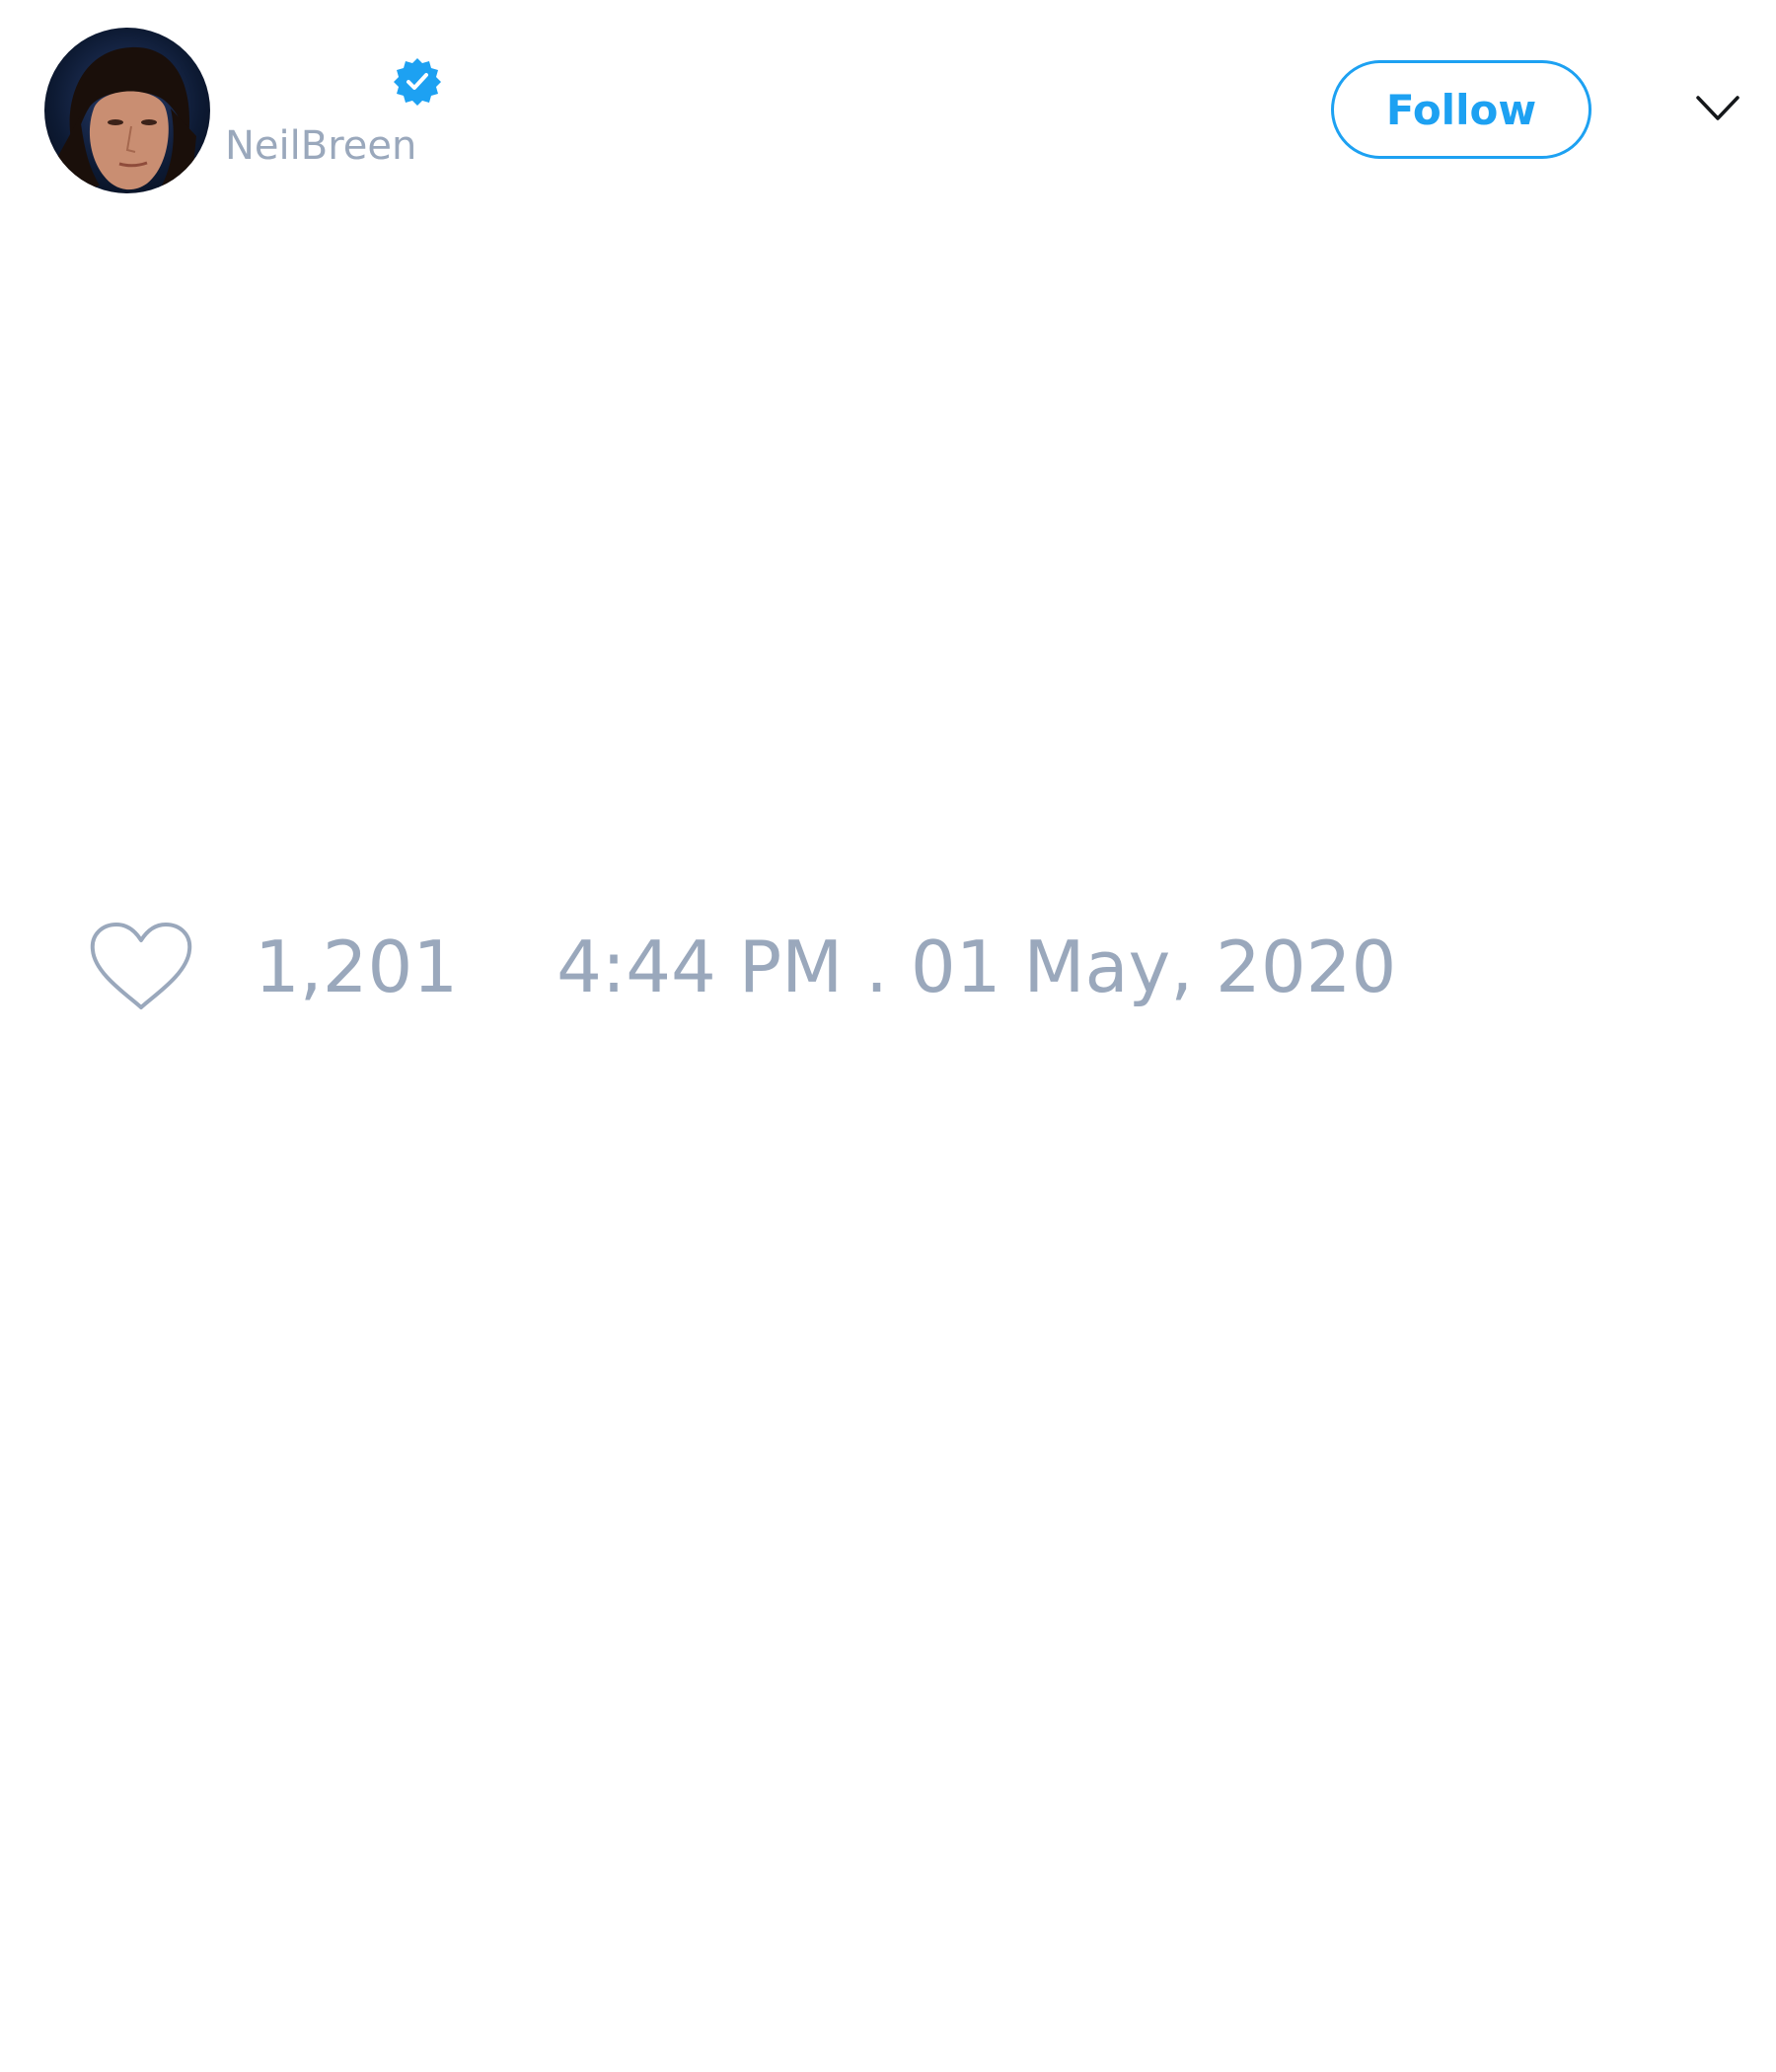 The height and width of the screenshot is (2072, 1776). What do you see at coordinates (357, 966) in the screenshot?
I see `like-count: 1,201` at bounding box center [357, 966].